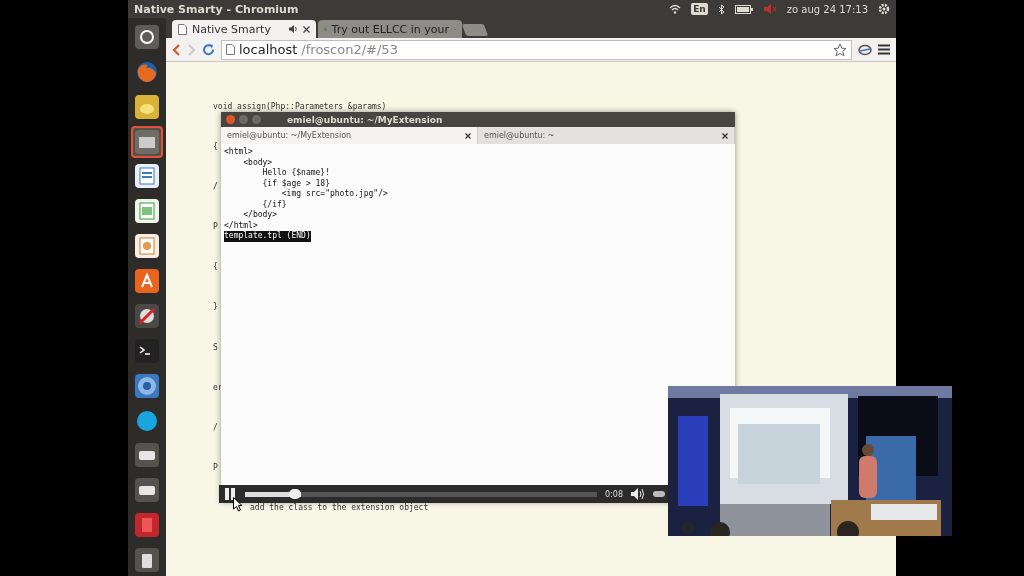 This screenshot has width=1024, height=576. What do you see at coordinates (147, 281) in the screenshot?
I see `store-icon` at bounding box center [147, 281].